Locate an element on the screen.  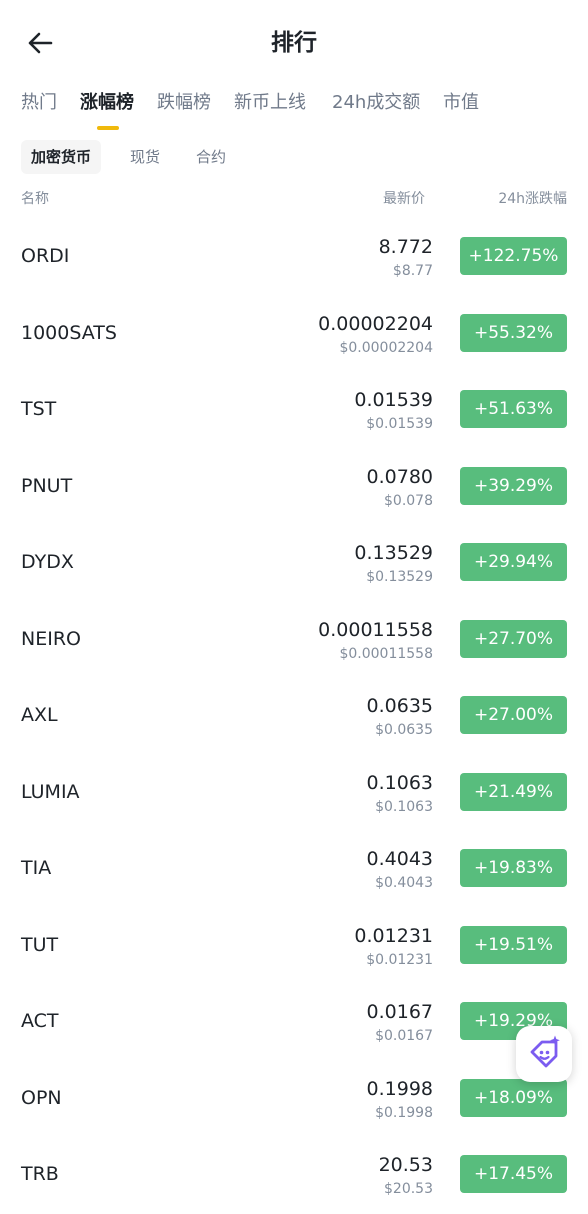
column-header-price: 最新价 is located at coordinates (404, 198).